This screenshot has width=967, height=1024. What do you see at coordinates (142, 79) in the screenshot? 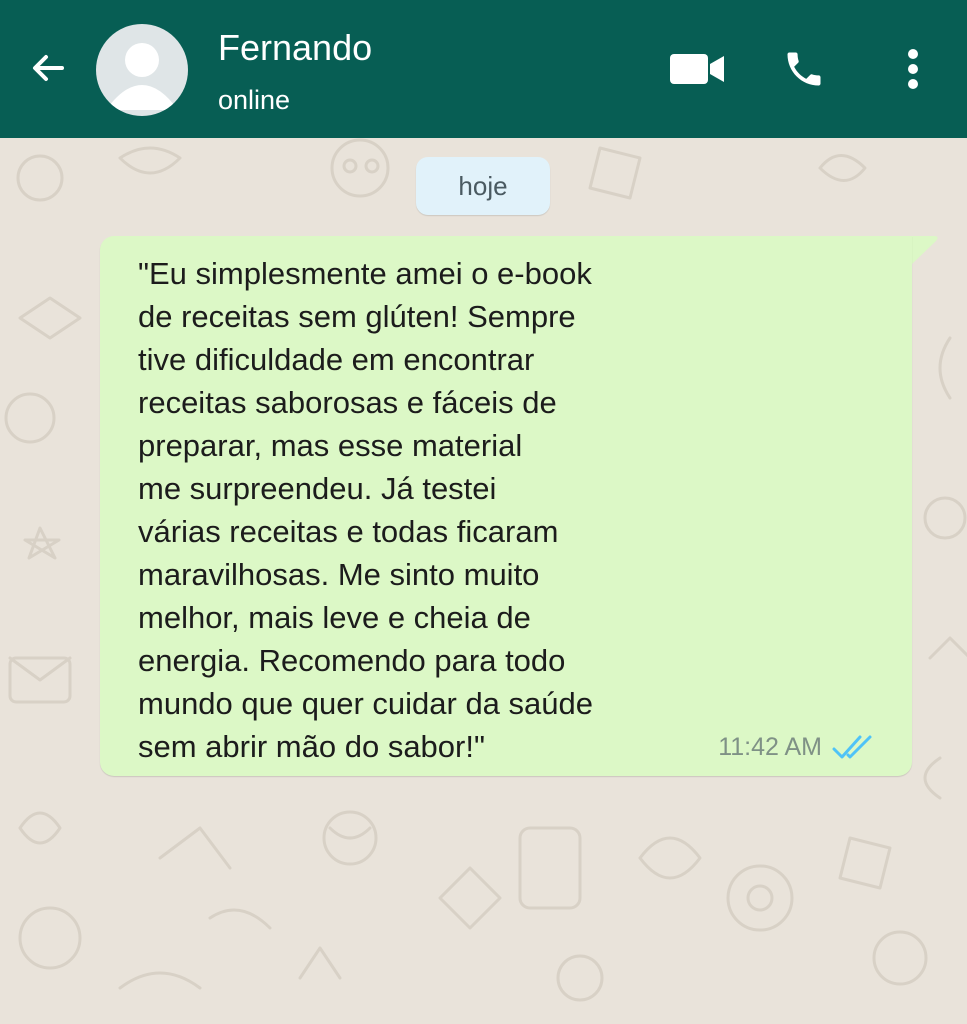
I see `default-avatar-icon` at bounding box center [142, 79].